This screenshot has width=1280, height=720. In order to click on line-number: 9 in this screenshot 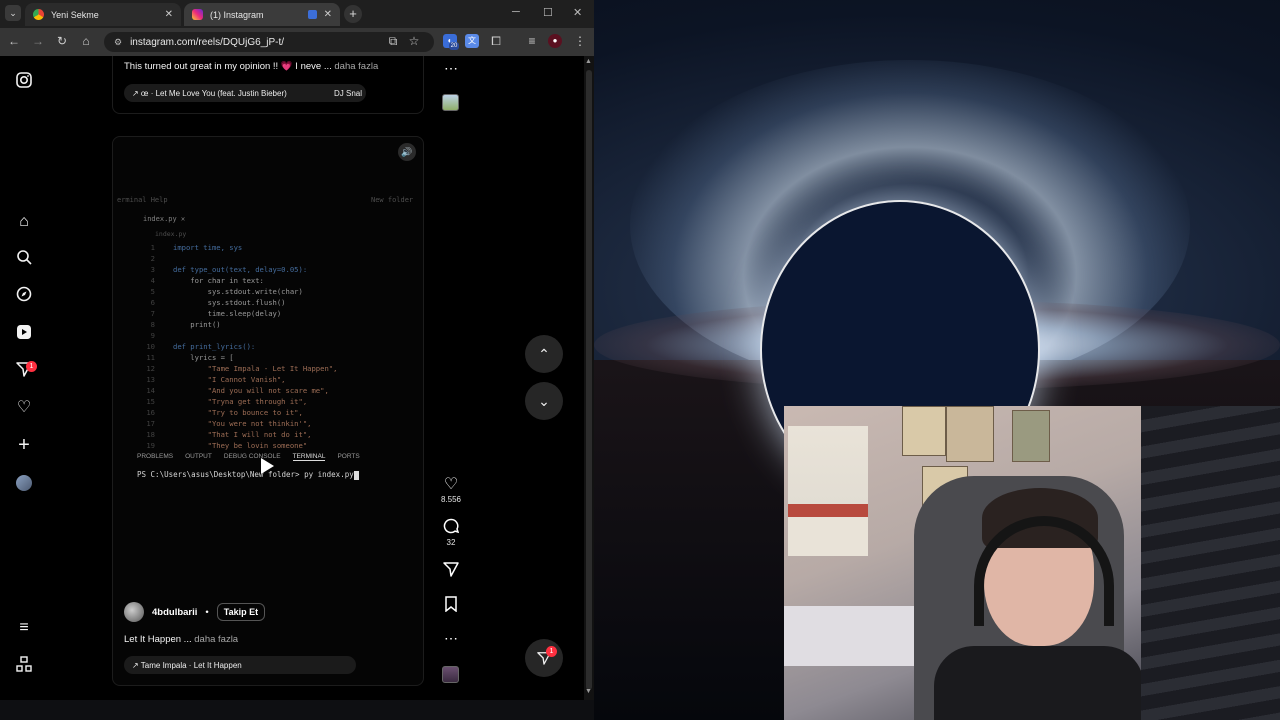, I will do `click(152, 335)`.